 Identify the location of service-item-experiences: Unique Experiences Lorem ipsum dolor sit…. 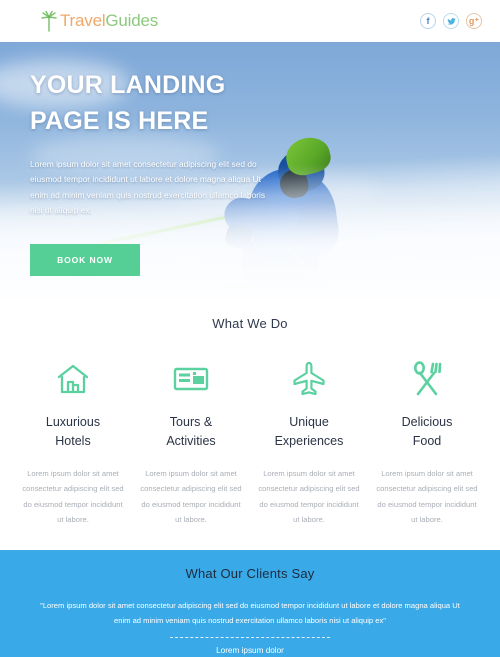
(309, 442).